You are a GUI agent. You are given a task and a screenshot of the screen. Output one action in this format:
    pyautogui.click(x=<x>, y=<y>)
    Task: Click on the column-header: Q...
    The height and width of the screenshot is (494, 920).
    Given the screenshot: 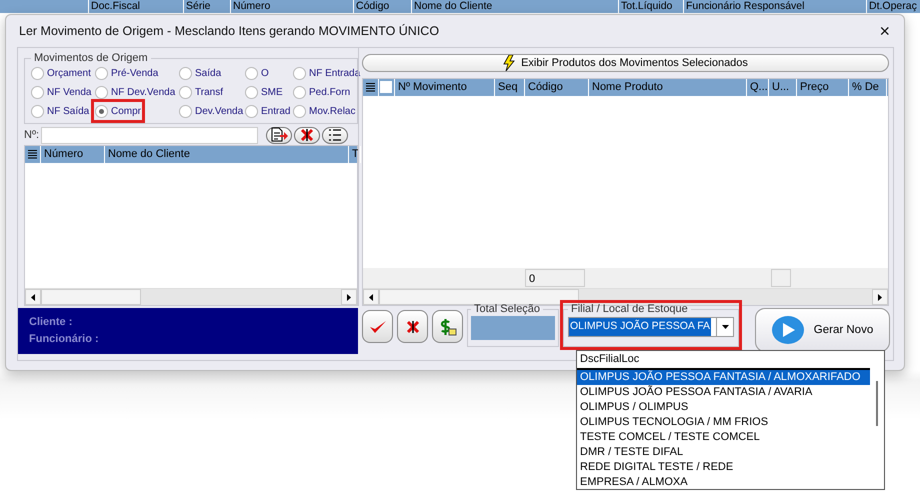 What is the action you would take?
    pyautogui.click(x=758, y=87)
    